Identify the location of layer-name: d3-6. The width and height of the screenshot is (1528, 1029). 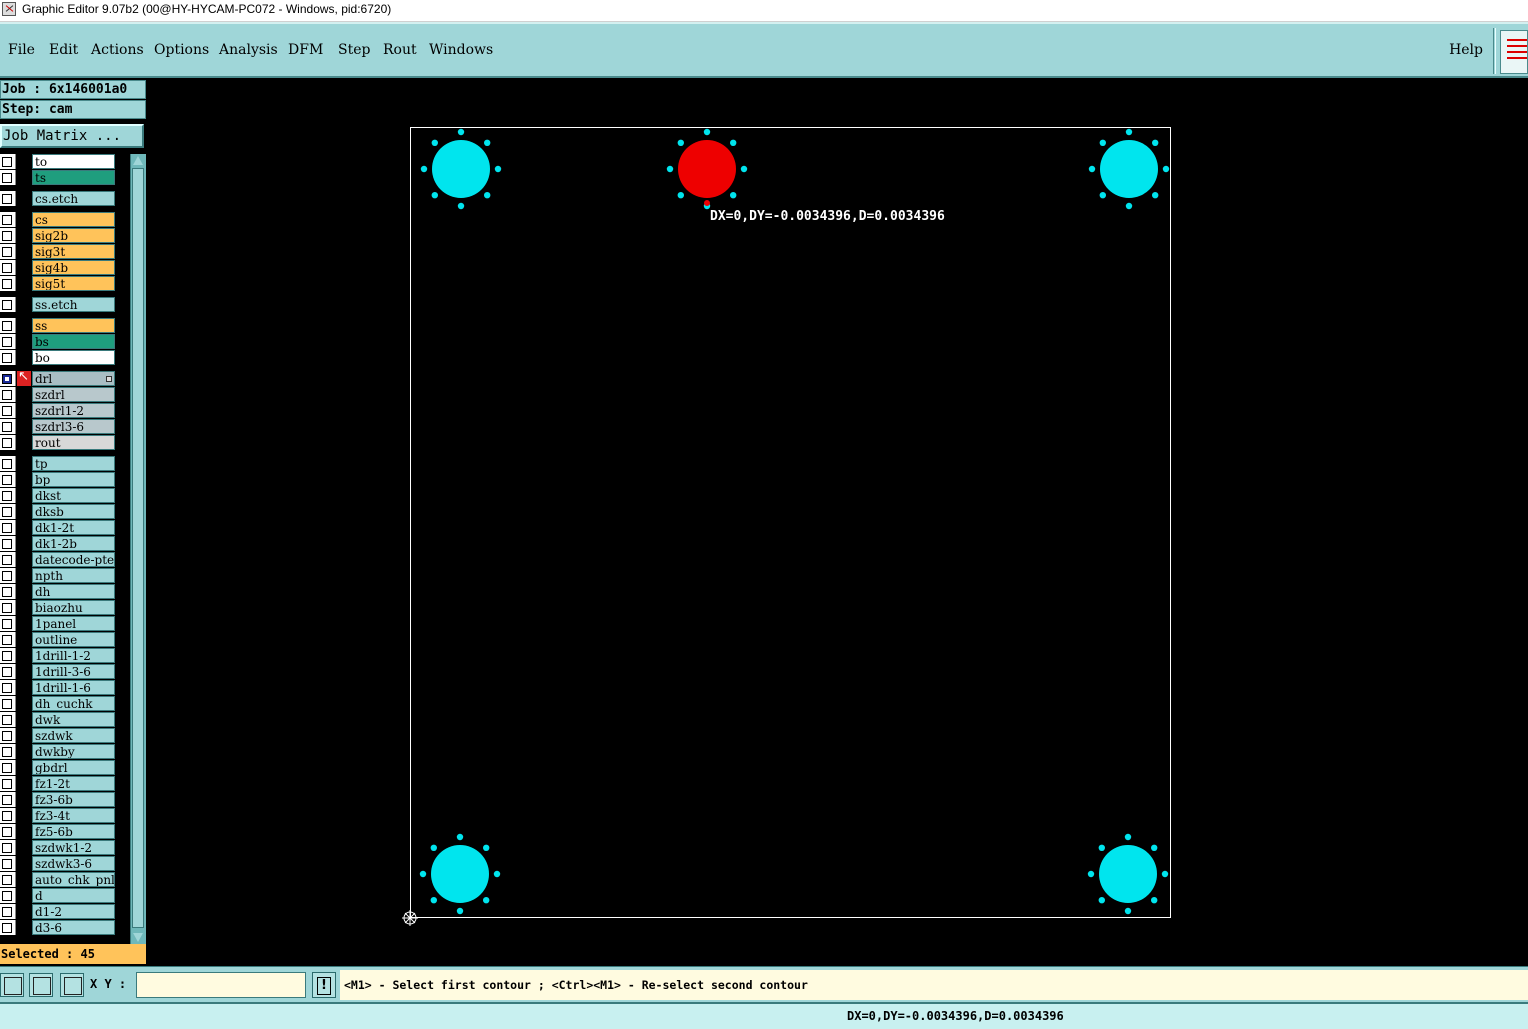
(73, 927).